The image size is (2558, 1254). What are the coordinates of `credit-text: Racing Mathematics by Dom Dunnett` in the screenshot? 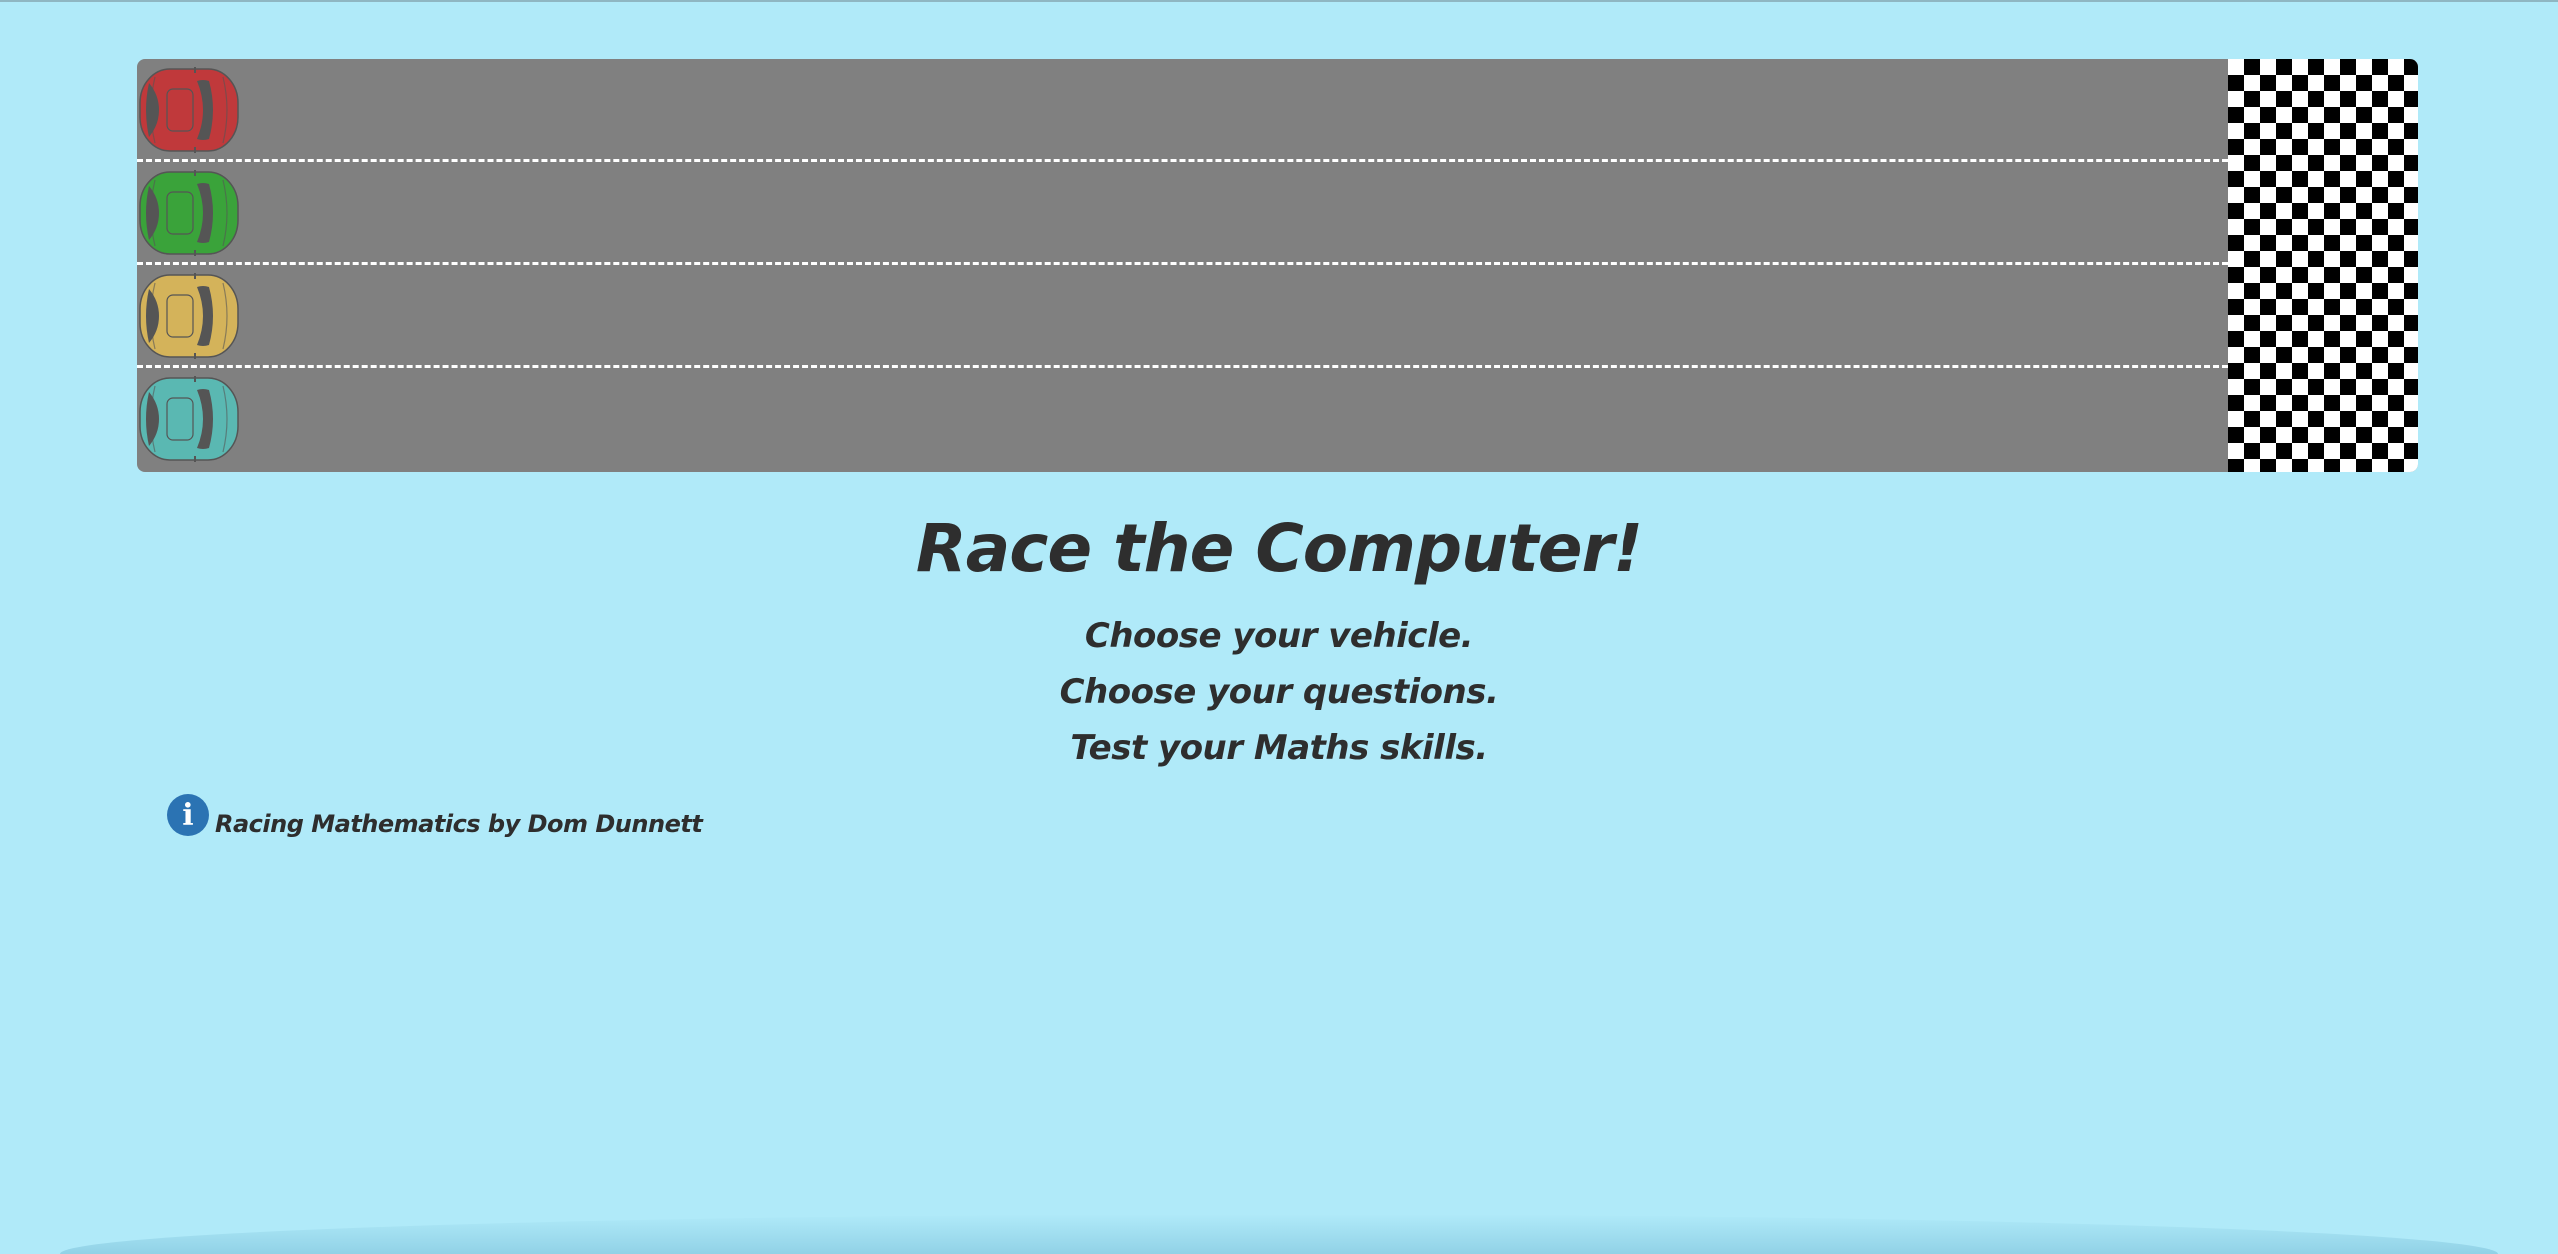 It's located at (459, 824).